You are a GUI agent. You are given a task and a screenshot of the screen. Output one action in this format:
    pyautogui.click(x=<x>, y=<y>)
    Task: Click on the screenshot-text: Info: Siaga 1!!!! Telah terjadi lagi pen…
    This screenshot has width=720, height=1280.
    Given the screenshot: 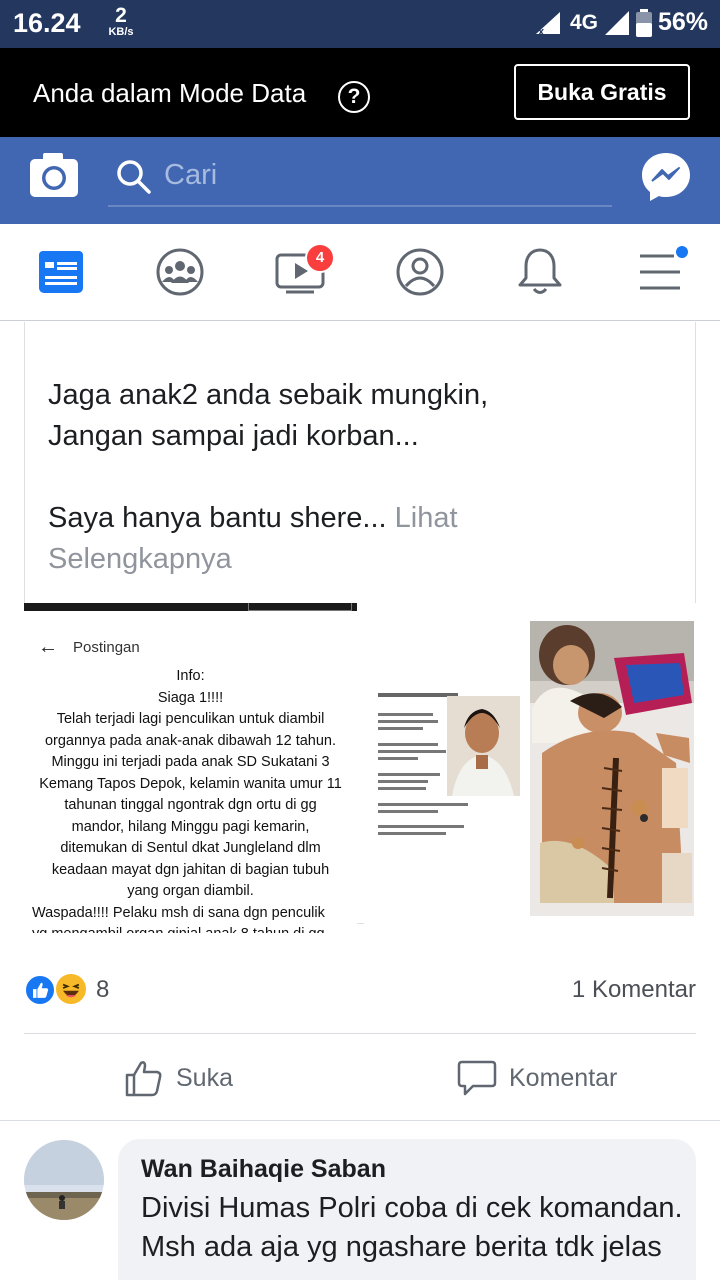 What is the action you would take?
    pyautogui.click(x=187, y=800)
    